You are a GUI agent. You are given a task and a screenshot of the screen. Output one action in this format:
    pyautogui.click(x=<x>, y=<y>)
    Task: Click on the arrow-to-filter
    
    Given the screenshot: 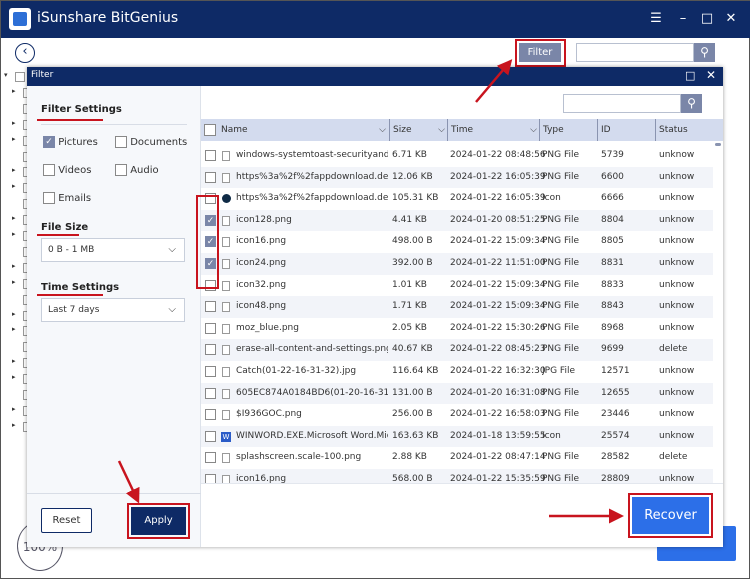 What is the action you would take?
    pyautogui.click(x=494, y=81)
    